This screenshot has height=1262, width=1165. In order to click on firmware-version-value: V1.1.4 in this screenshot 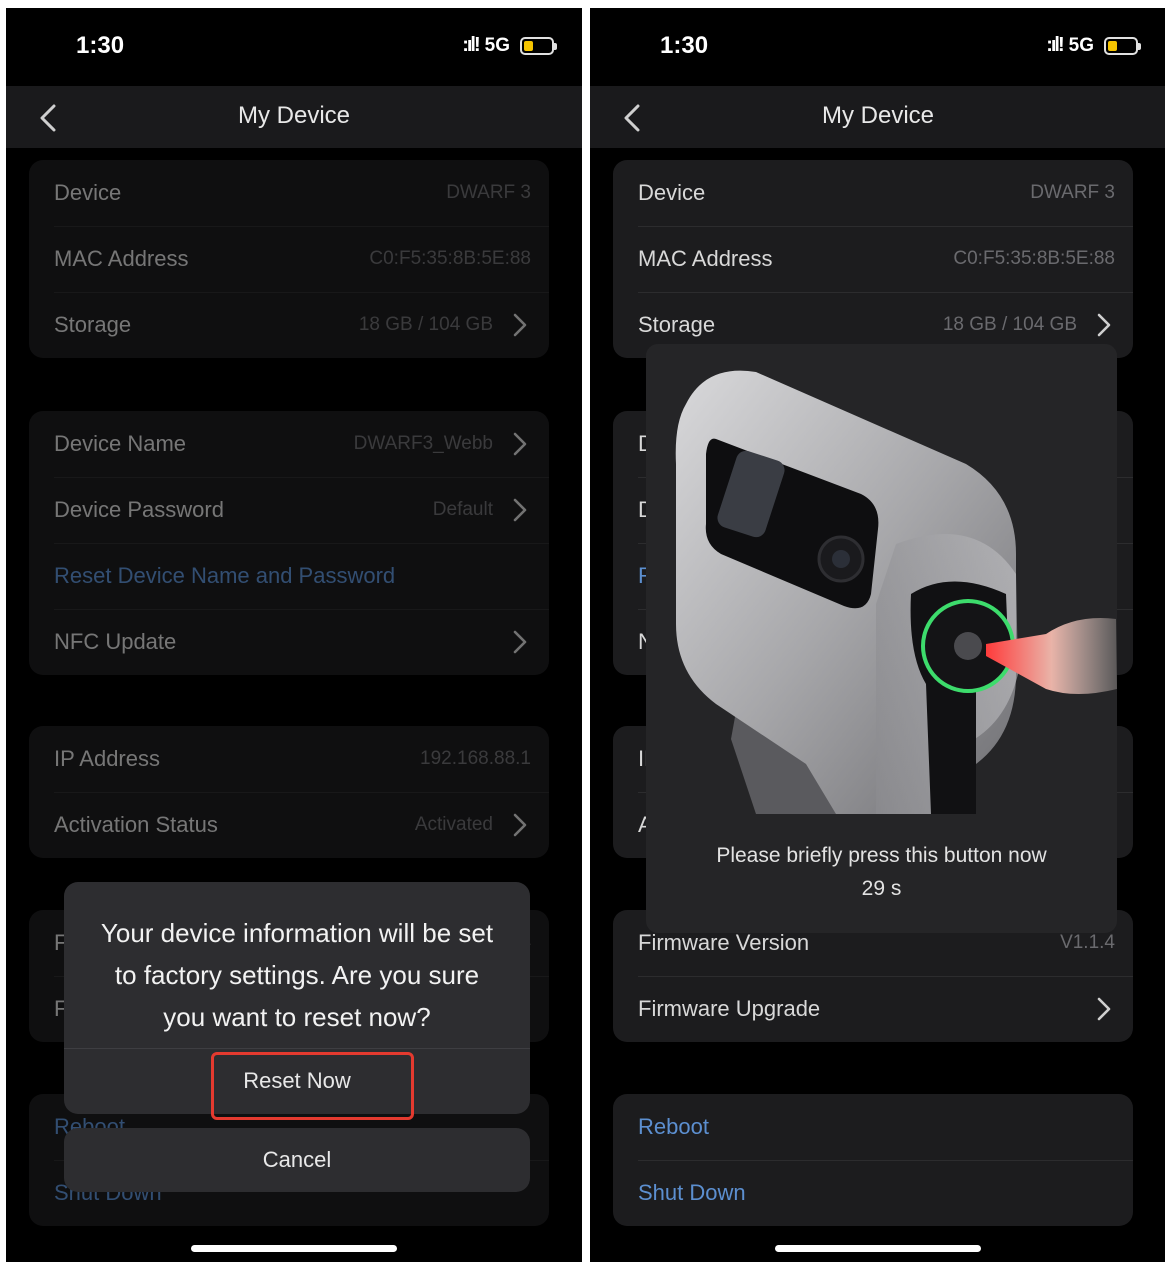, I will do `click(1087, 942)`.